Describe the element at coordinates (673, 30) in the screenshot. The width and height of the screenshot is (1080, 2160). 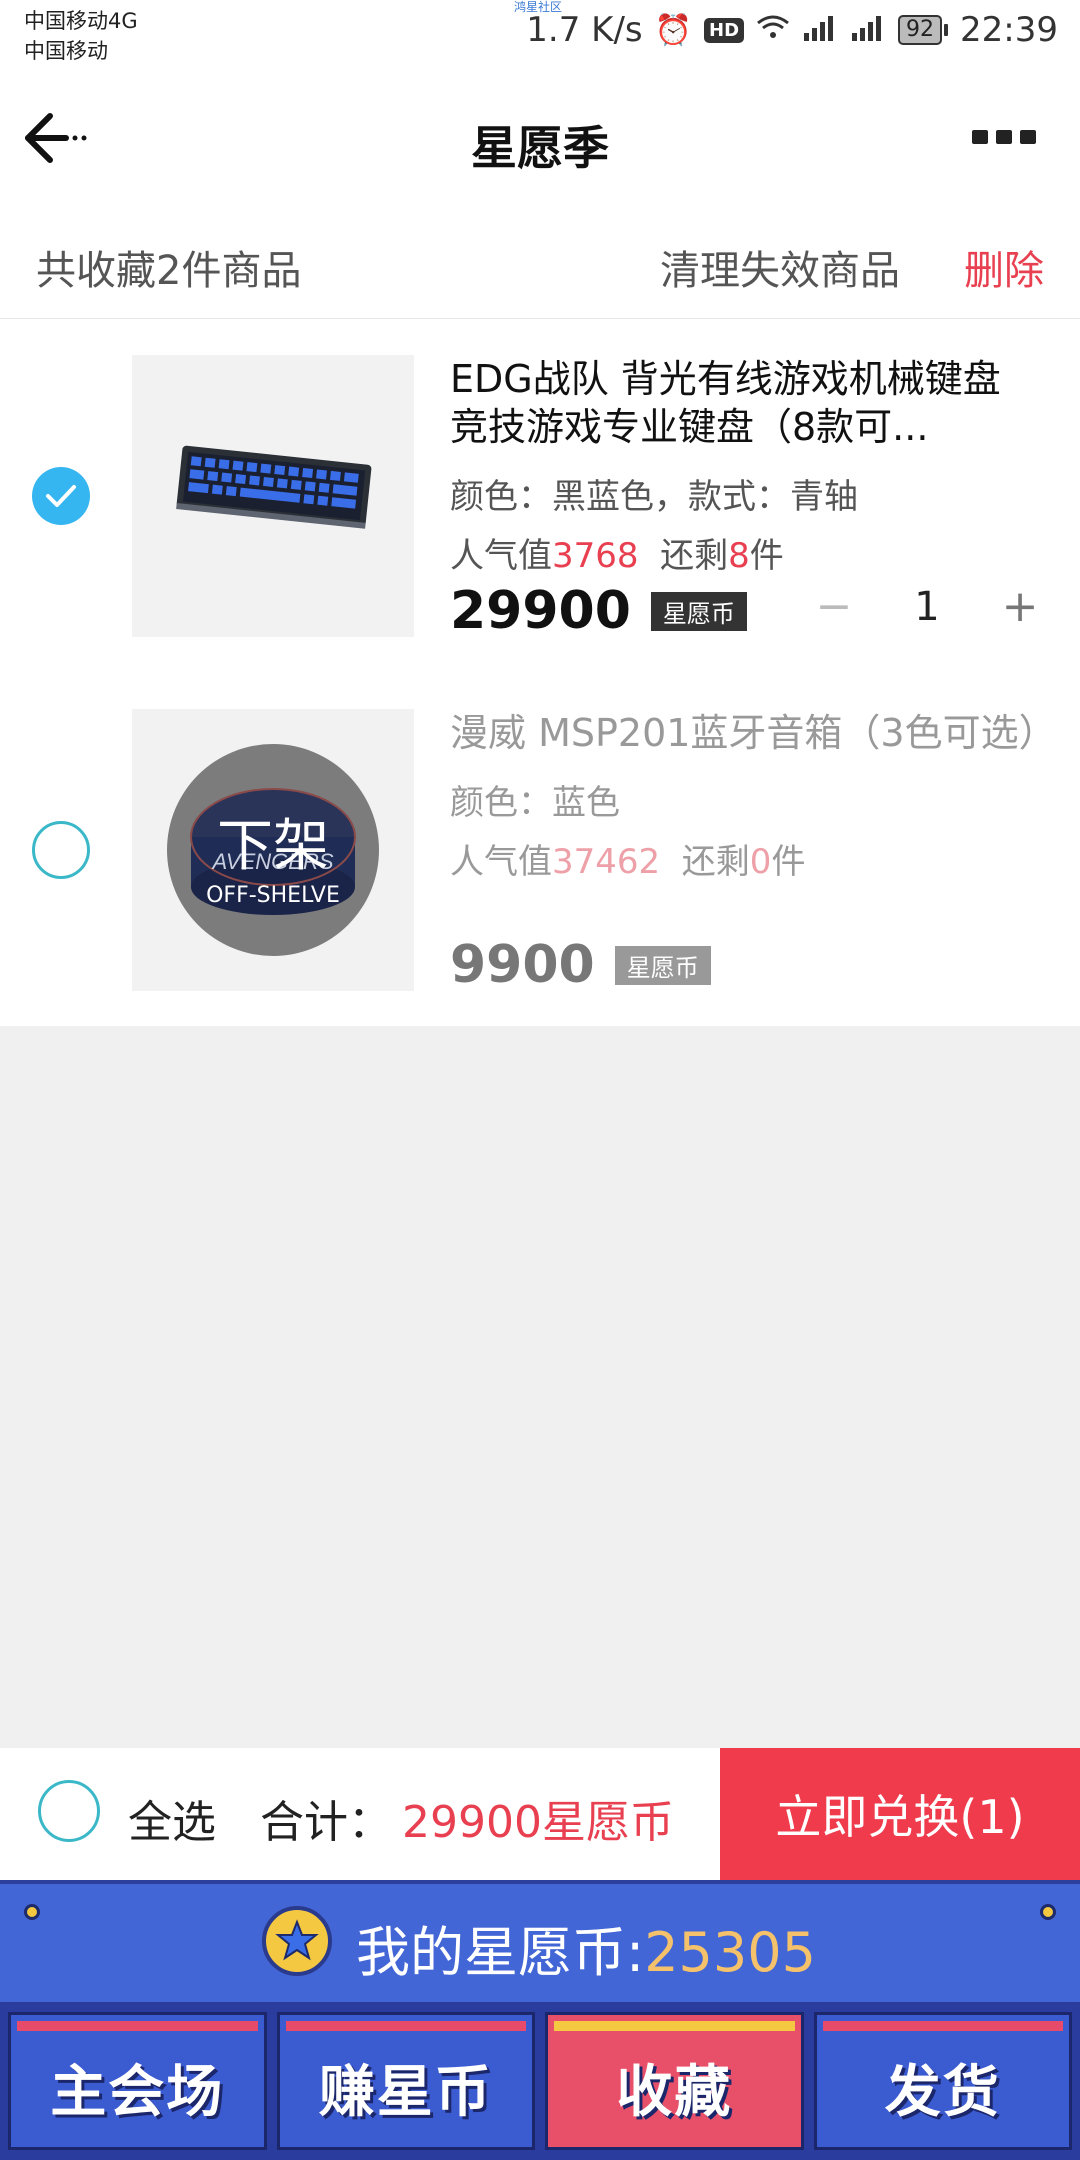
I see `alarm-icon: ⏰` at that location.